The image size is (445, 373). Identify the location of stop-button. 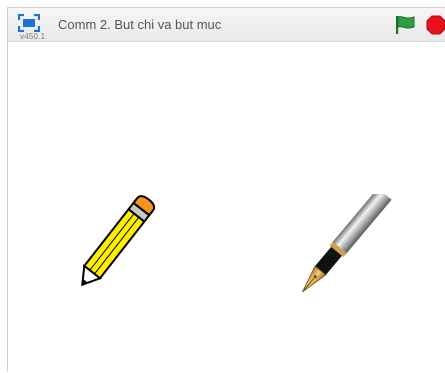
(435, 25).